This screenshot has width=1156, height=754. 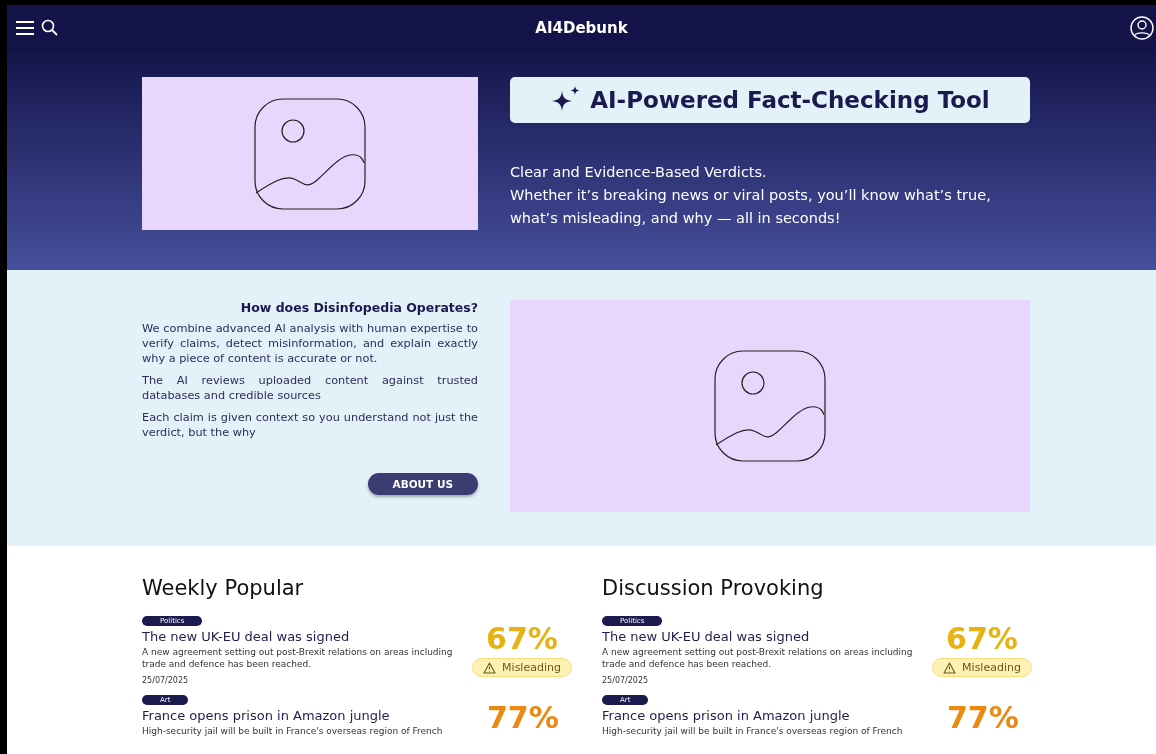 I want to click on about-us-button: ABOUT US, so click(x=422, y=484).